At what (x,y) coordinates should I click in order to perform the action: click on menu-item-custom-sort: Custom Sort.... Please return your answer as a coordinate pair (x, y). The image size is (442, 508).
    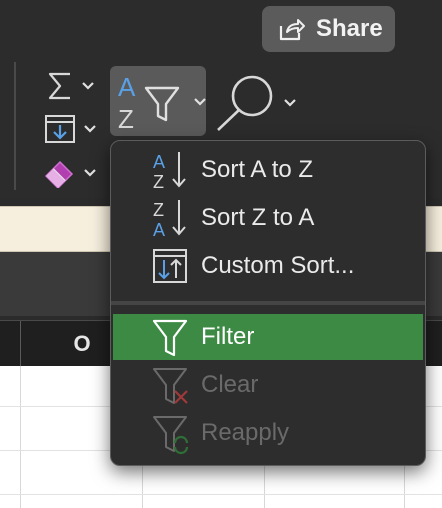
    Looking at the image, I should click on (268, 266).